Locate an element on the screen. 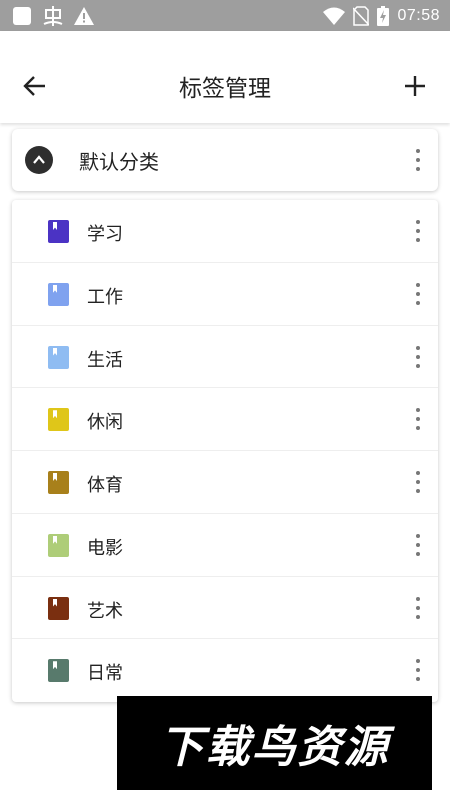  tag-row: 工作 is located at coordinates (225, 294).